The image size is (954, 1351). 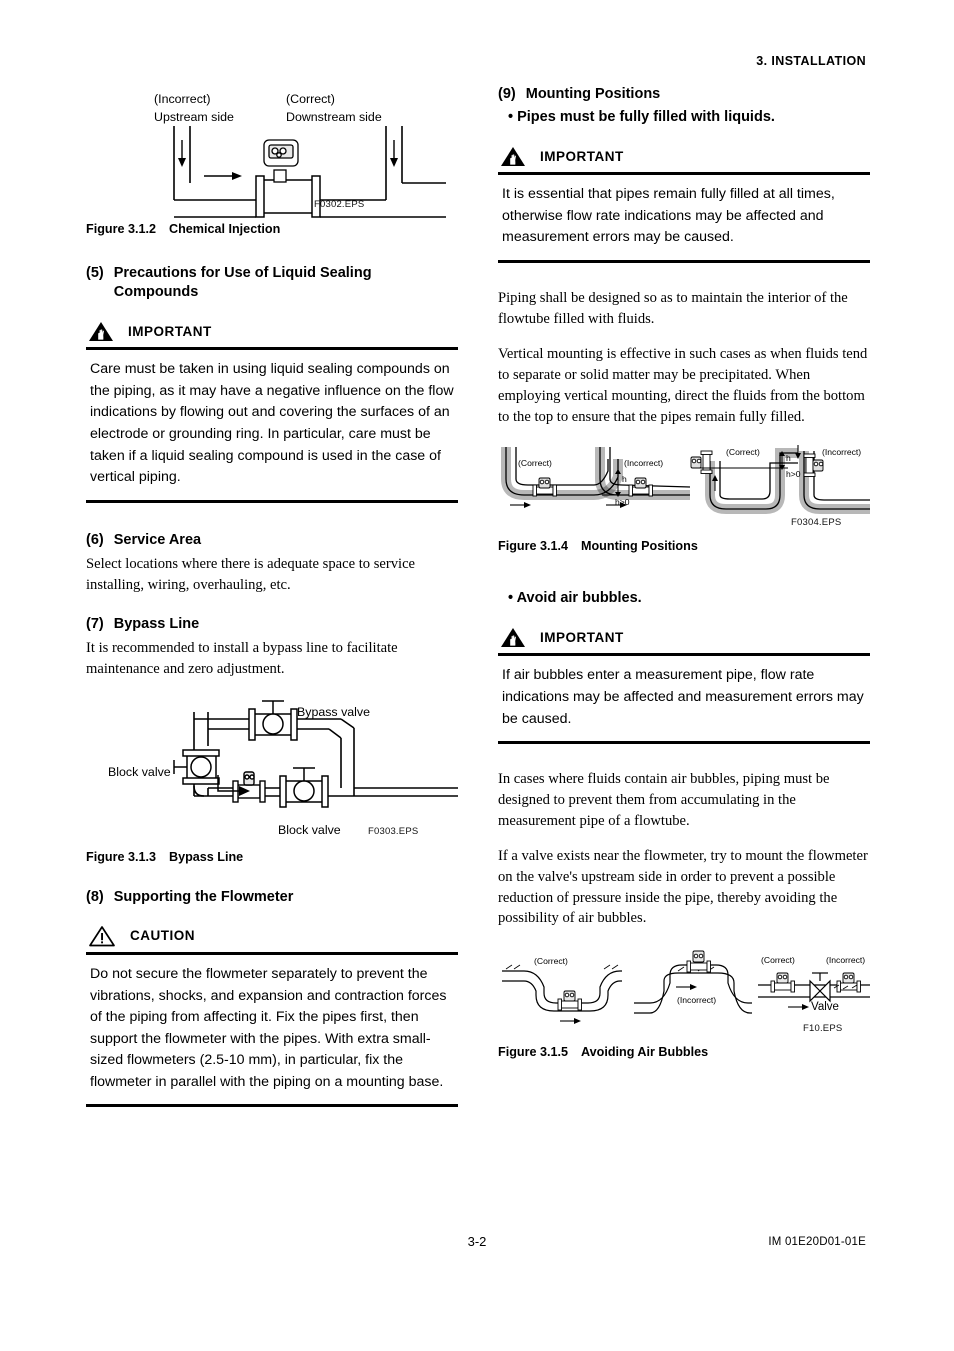 What do you see at coordinates (393, 831) in the screenshot?
I see `figure-3-1-3-file-id: F0303.EPS` at bounding box center [393, 831].